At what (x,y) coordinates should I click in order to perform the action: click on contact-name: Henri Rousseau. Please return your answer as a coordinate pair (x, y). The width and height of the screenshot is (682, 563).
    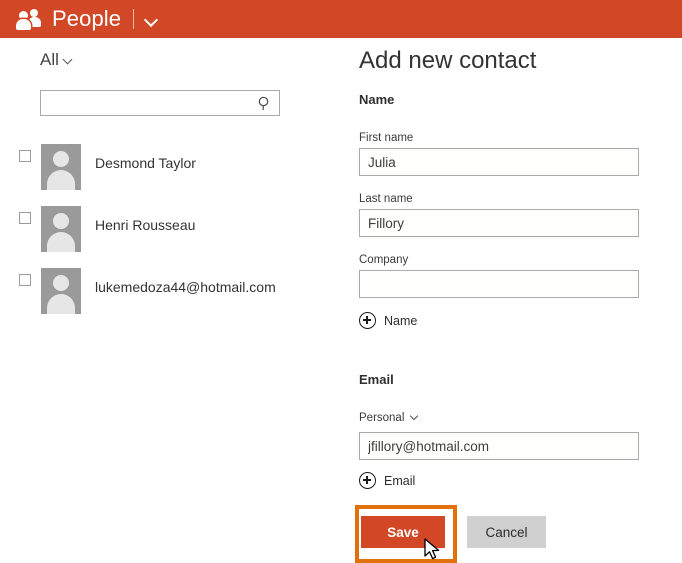
    Looking at the image, I should click on (145, 225).